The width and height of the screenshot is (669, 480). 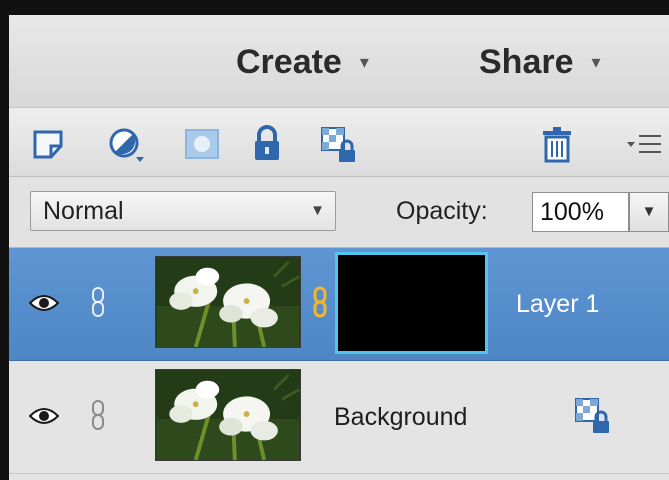 What do you see at coordinates (126, 144) in the screenshot?
I see `adjustment-layer-icon` at bounding box center [126, 144].